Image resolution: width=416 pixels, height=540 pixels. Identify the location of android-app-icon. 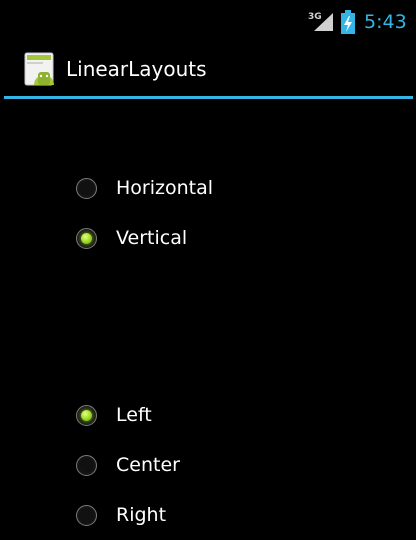
(39, 69).